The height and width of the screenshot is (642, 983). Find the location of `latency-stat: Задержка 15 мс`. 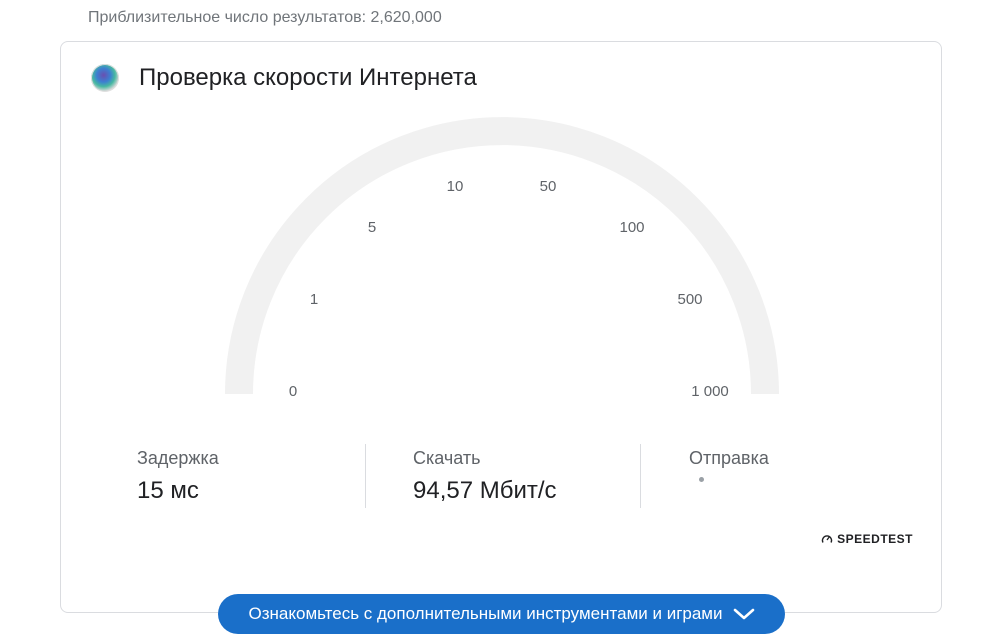

latency-stat: Задержка 15 мс is located at coordinates (178, 474).